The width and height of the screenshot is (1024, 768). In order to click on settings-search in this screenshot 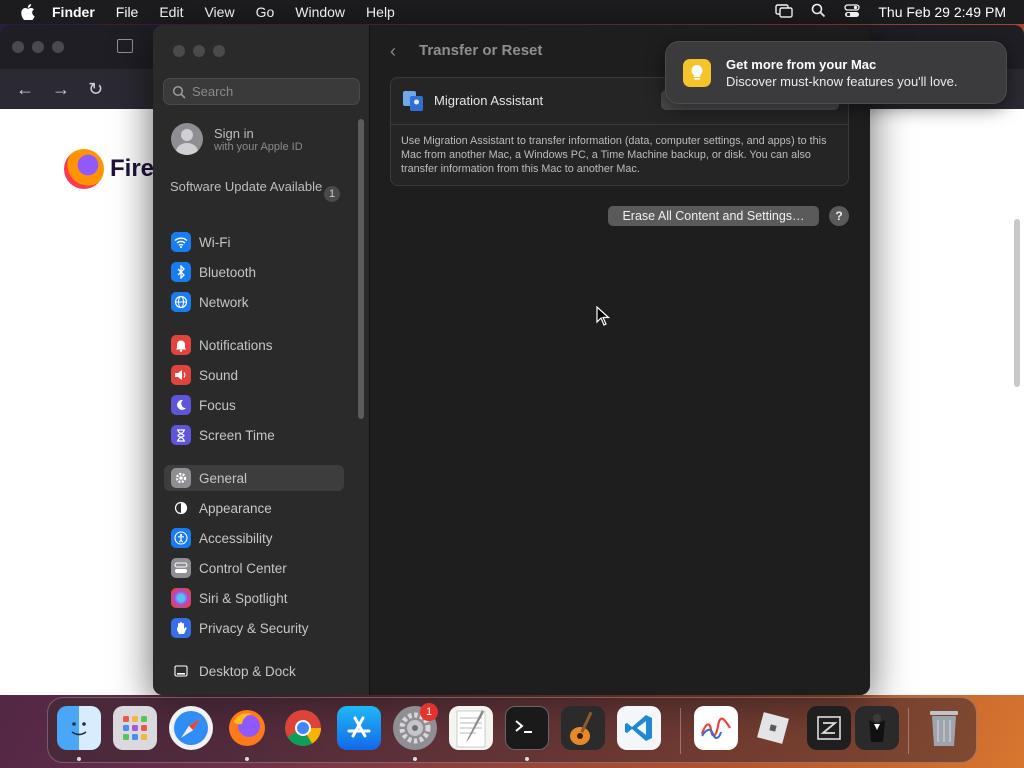, I will do `click(261, 91)`.